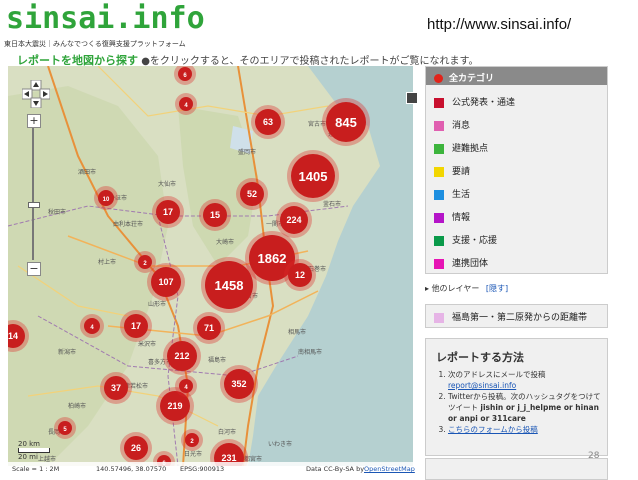  I want to click on report-cluster: 15, so click(215, 215).